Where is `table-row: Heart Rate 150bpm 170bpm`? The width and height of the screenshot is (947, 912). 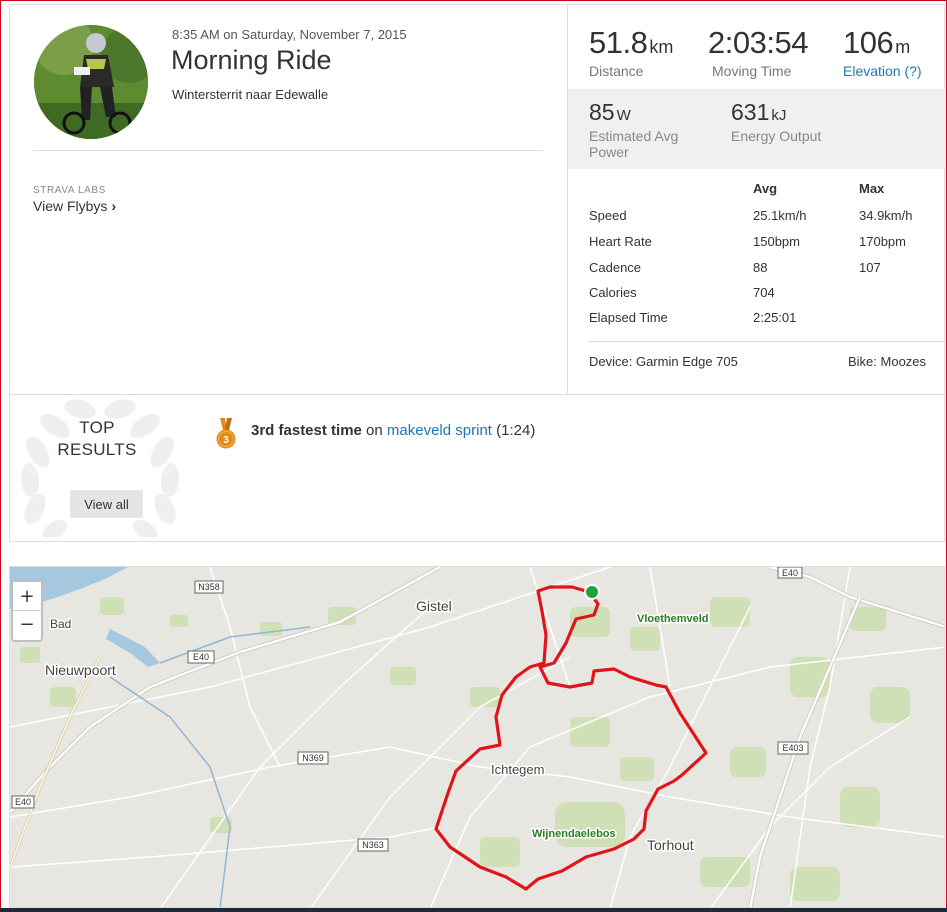 table-row: Heart Rate 150bpm 170bpm is located at coordinates (764, 244).